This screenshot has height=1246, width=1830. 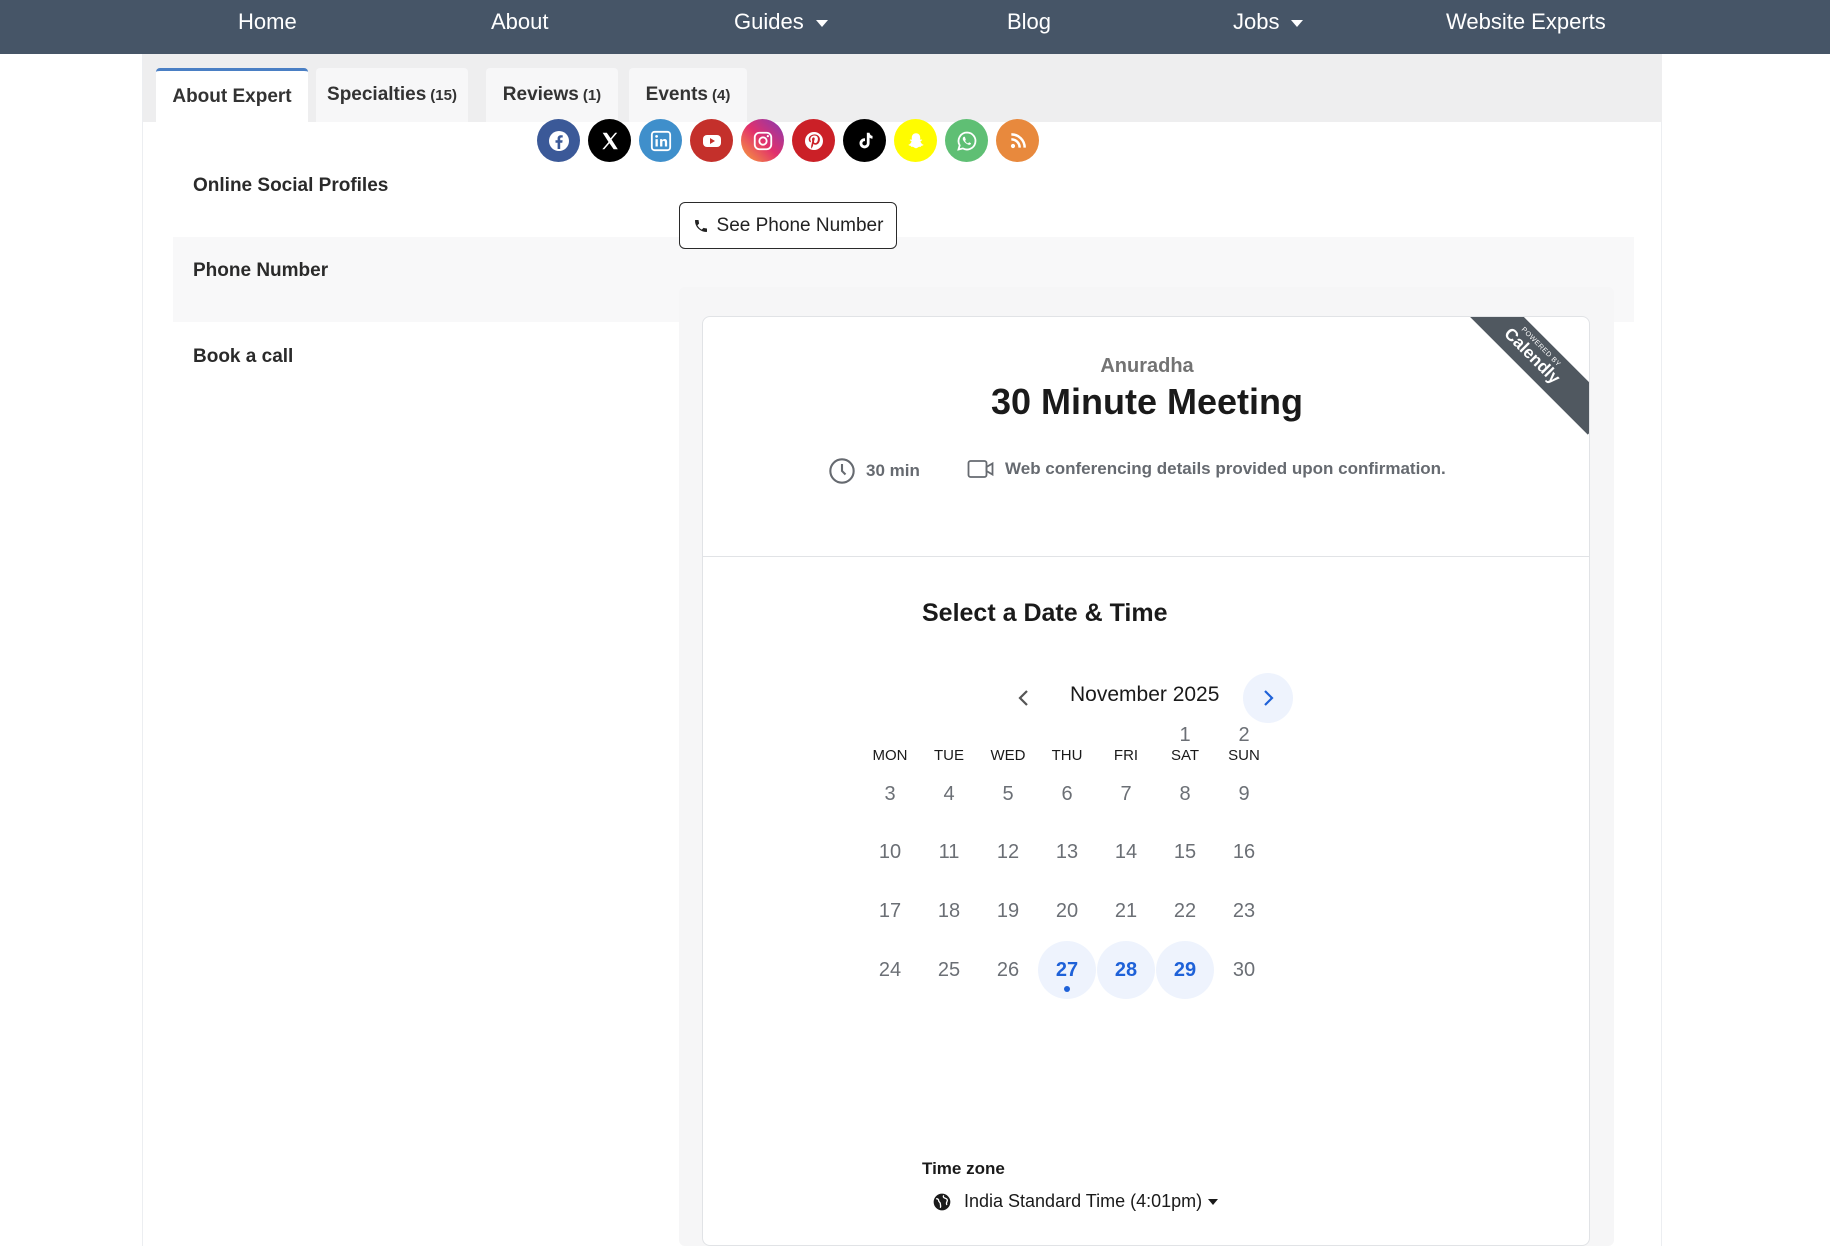 I want to click on day-number: 26, so click(x=1008, y=969).